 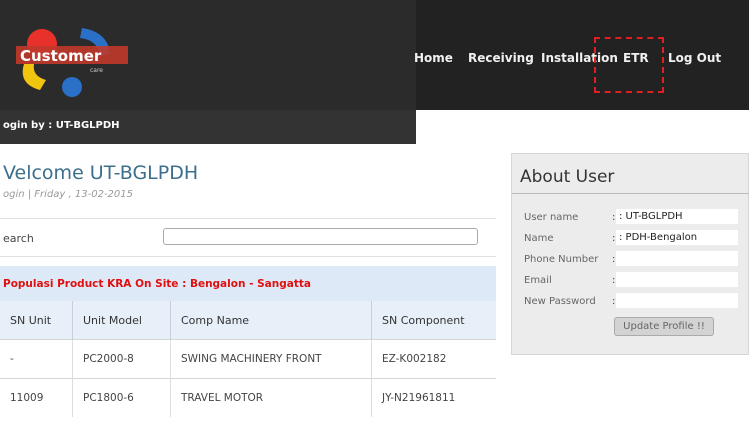 I want to click on table-row: 11009 PC1800-6 TRAVEL MOTOR JY-N21961811, so click(x=248, y=397).